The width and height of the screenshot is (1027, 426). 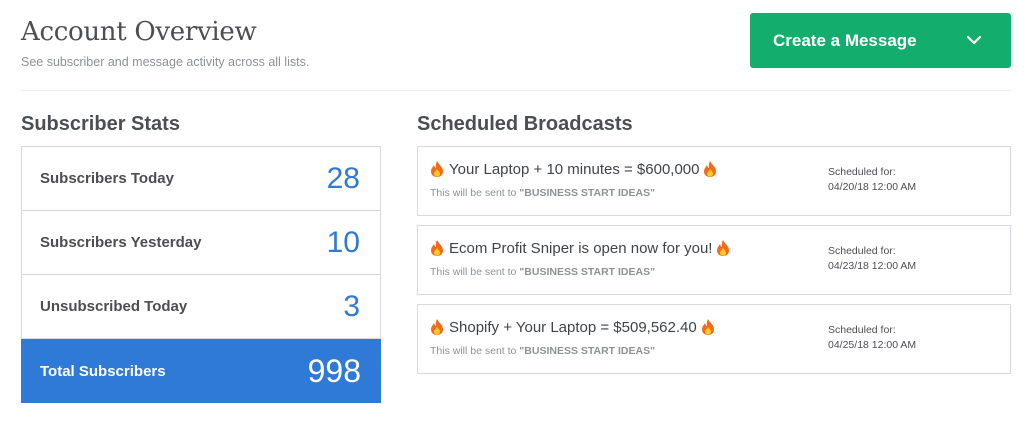 What do you see at coordinates (872, 187) in the screenshot?
I see `scheduled-datetime: 04/20/18 12:00 AM` at bounding box center [872, 187].